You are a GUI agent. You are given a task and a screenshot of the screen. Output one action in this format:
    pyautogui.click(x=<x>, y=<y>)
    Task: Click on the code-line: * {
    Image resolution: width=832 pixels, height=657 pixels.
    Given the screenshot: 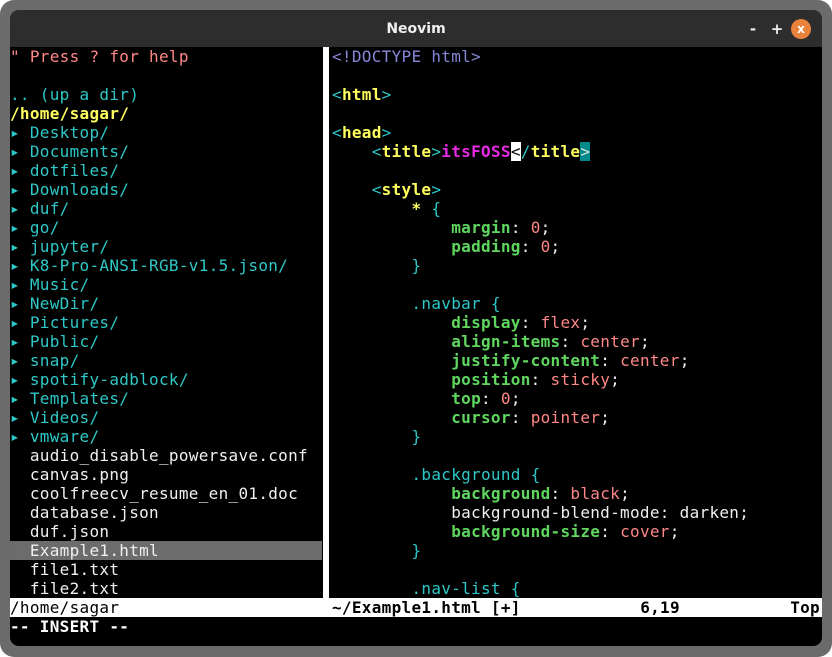 What is the action you would take?
    pyautogui.click(x=577, y=208)
    